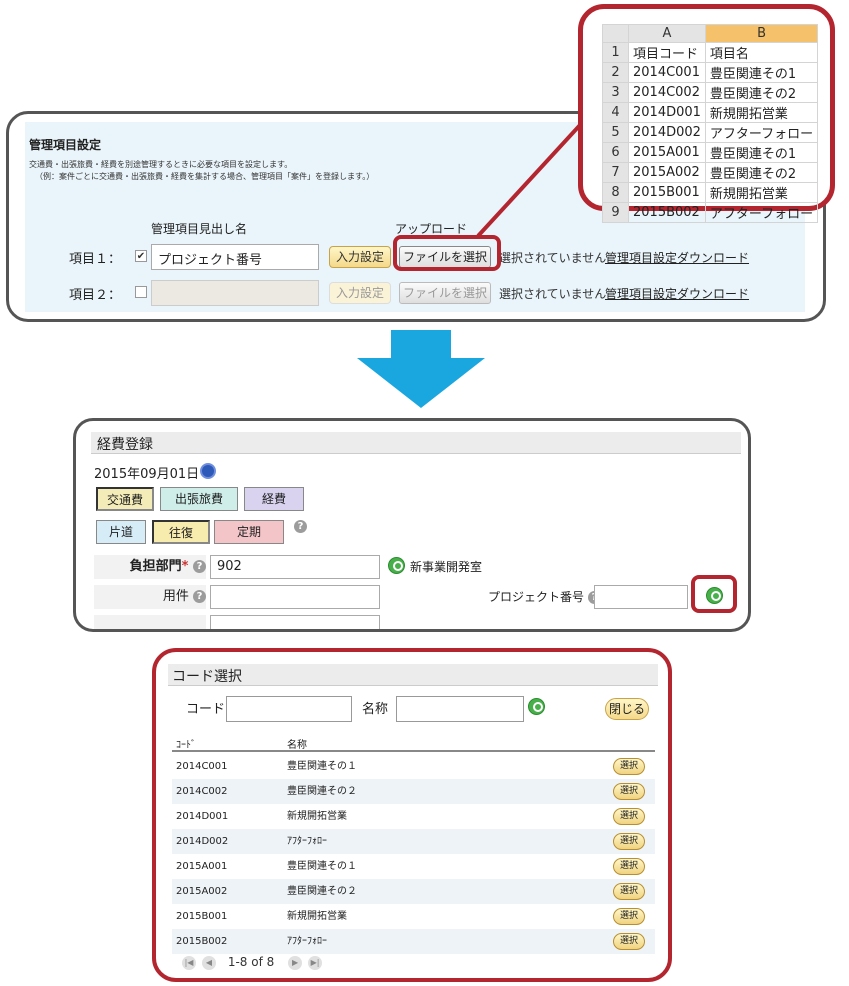  I want to click on dept-name: 新事業開発室, so click(446, 567).